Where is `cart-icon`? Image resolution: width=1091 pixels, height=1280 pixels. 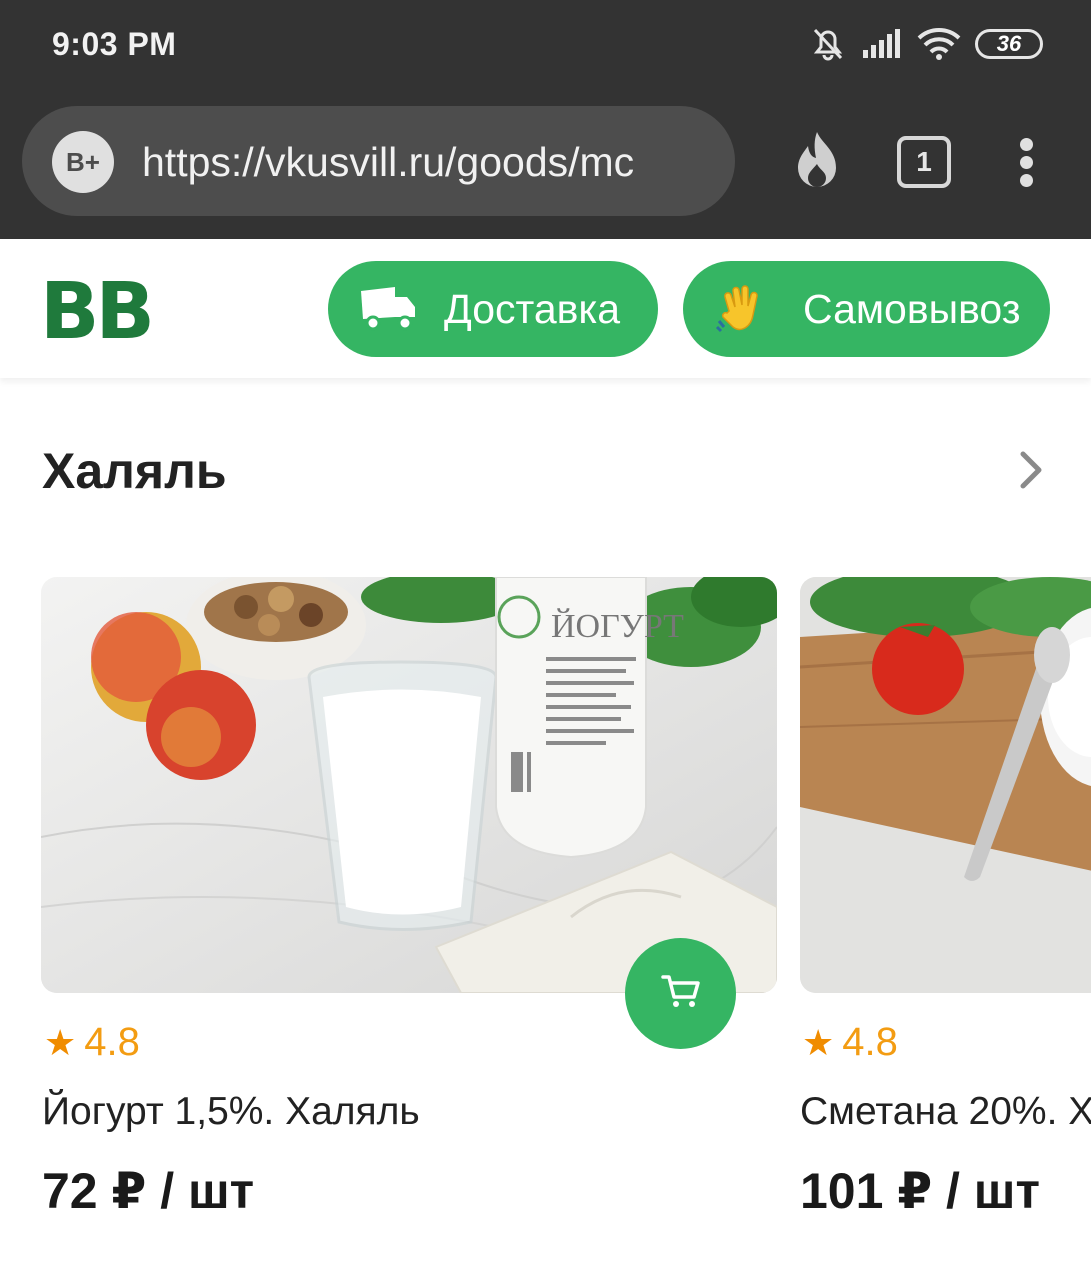 cart-icon is located at coordinates (680, 993).